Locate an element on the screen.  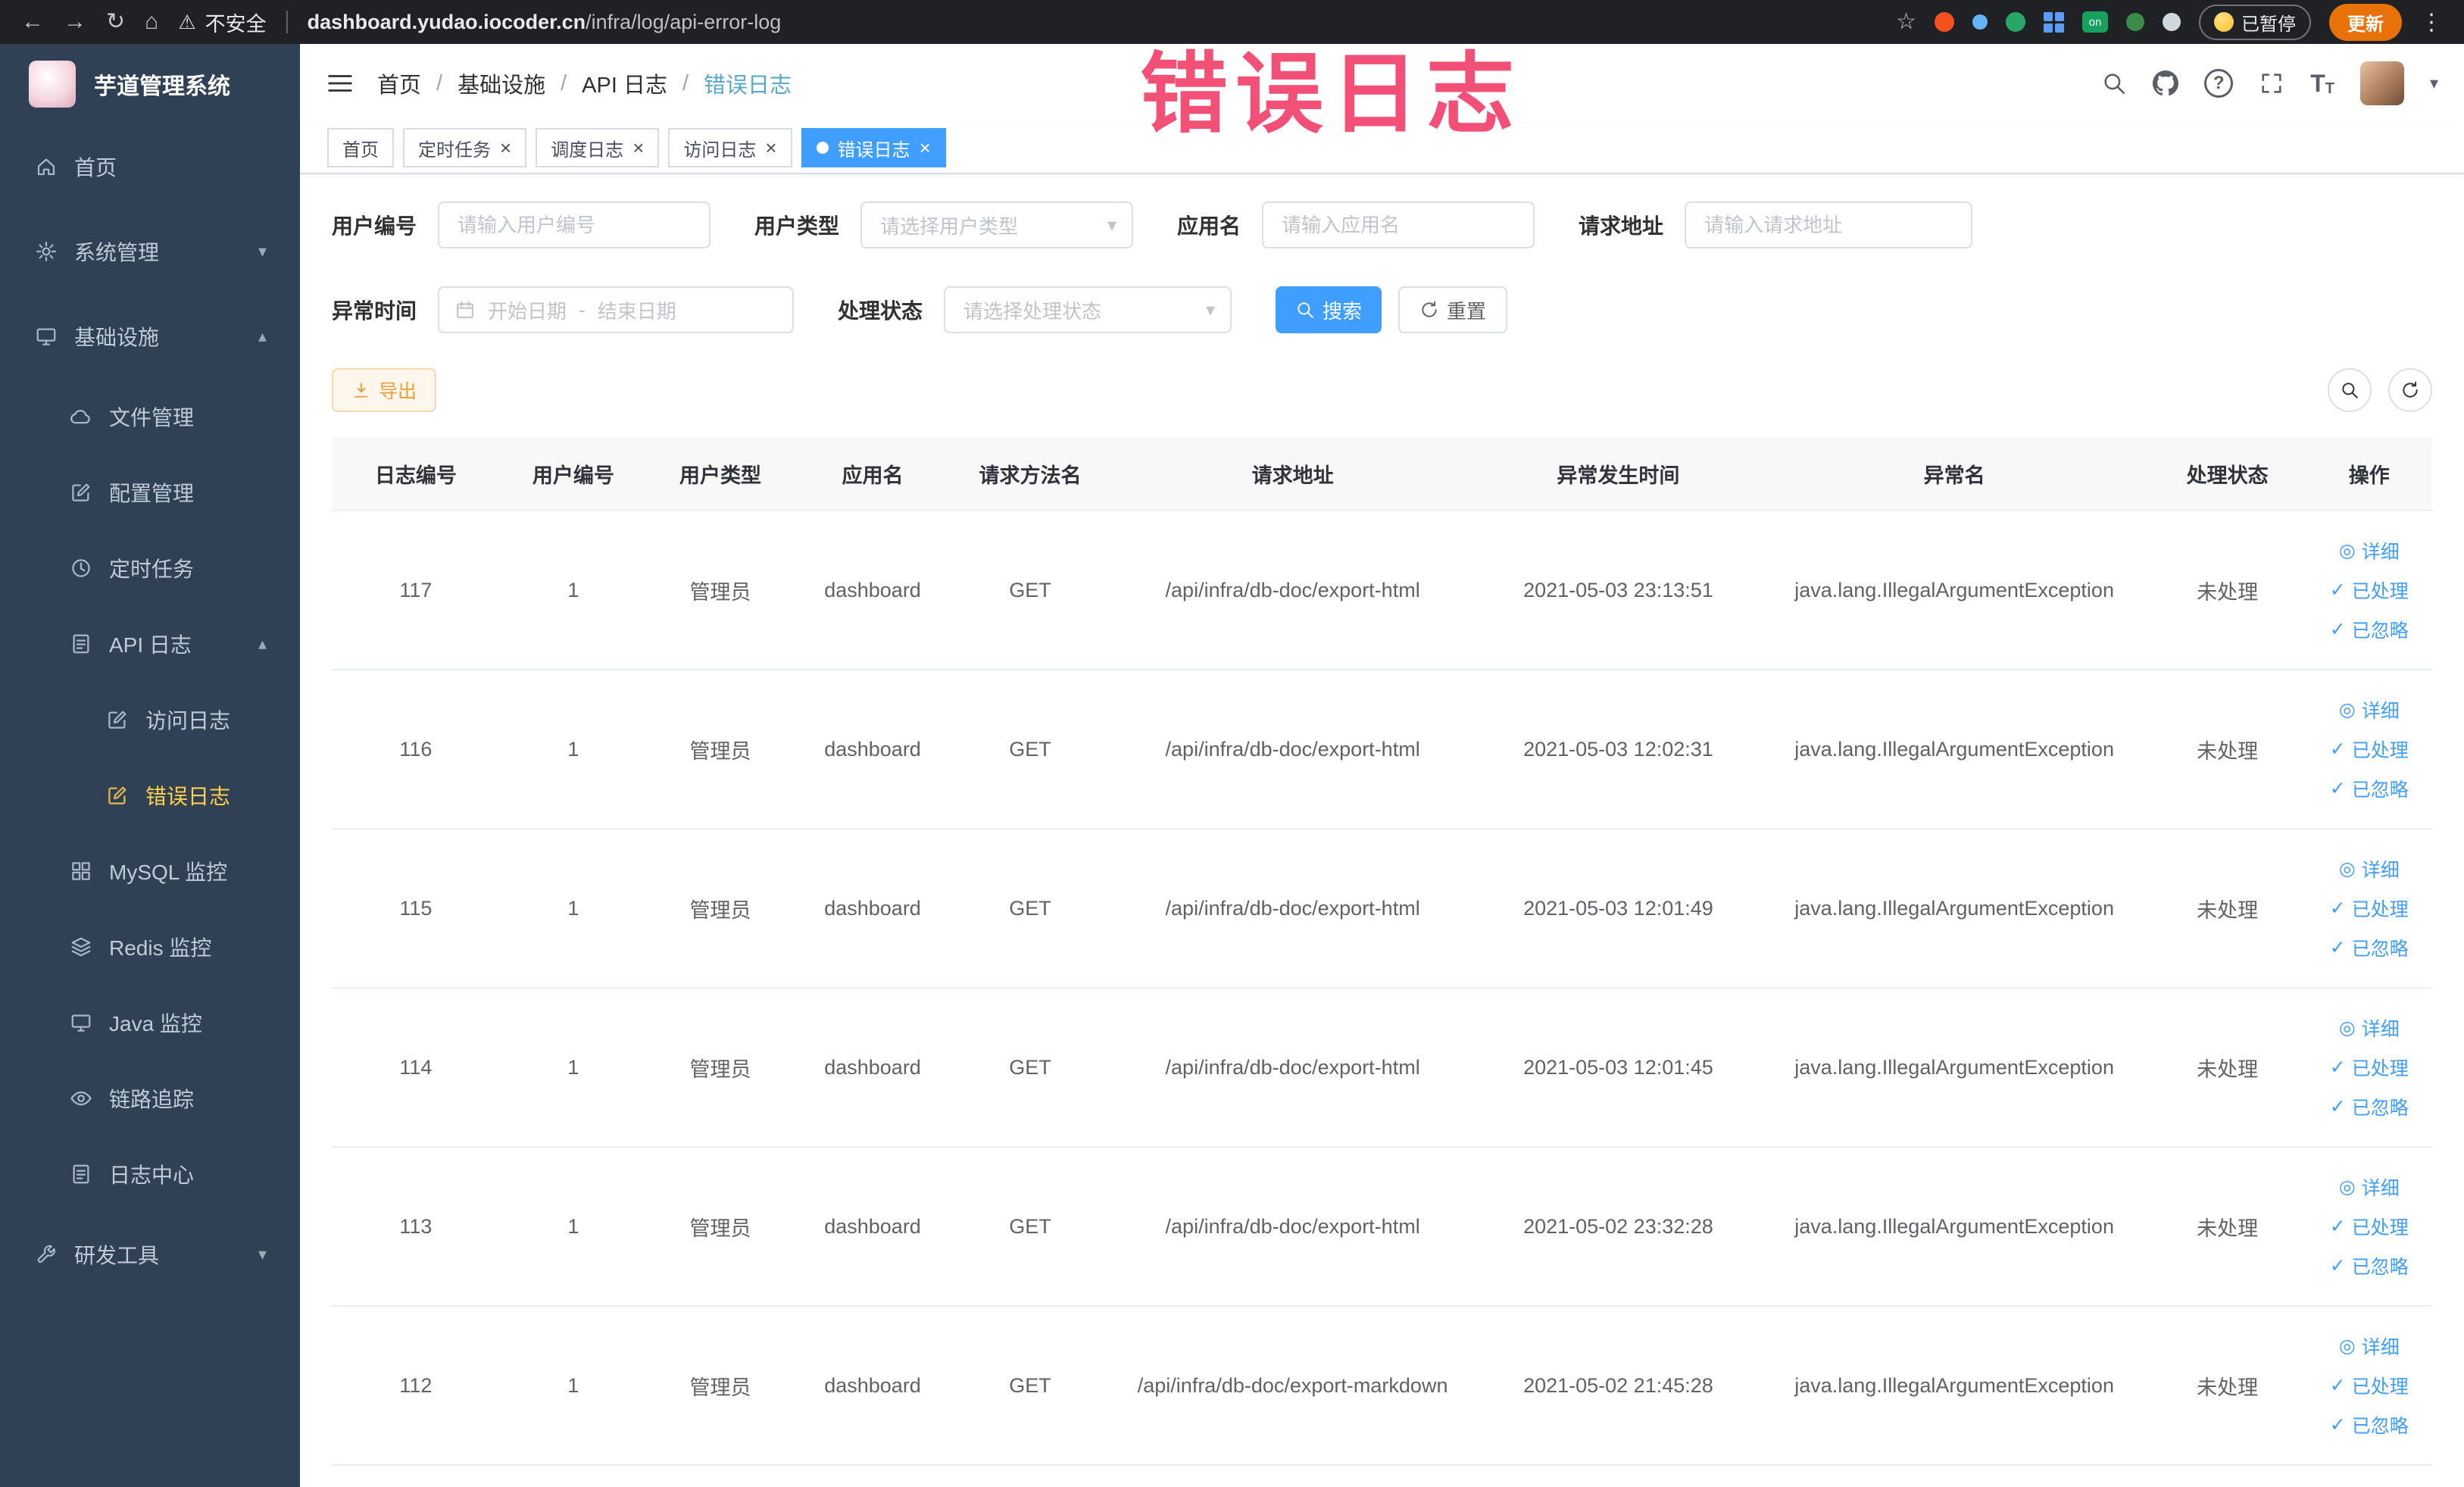
sidebar-item-label: Redis 监控 is located at coordinates (160, 948).